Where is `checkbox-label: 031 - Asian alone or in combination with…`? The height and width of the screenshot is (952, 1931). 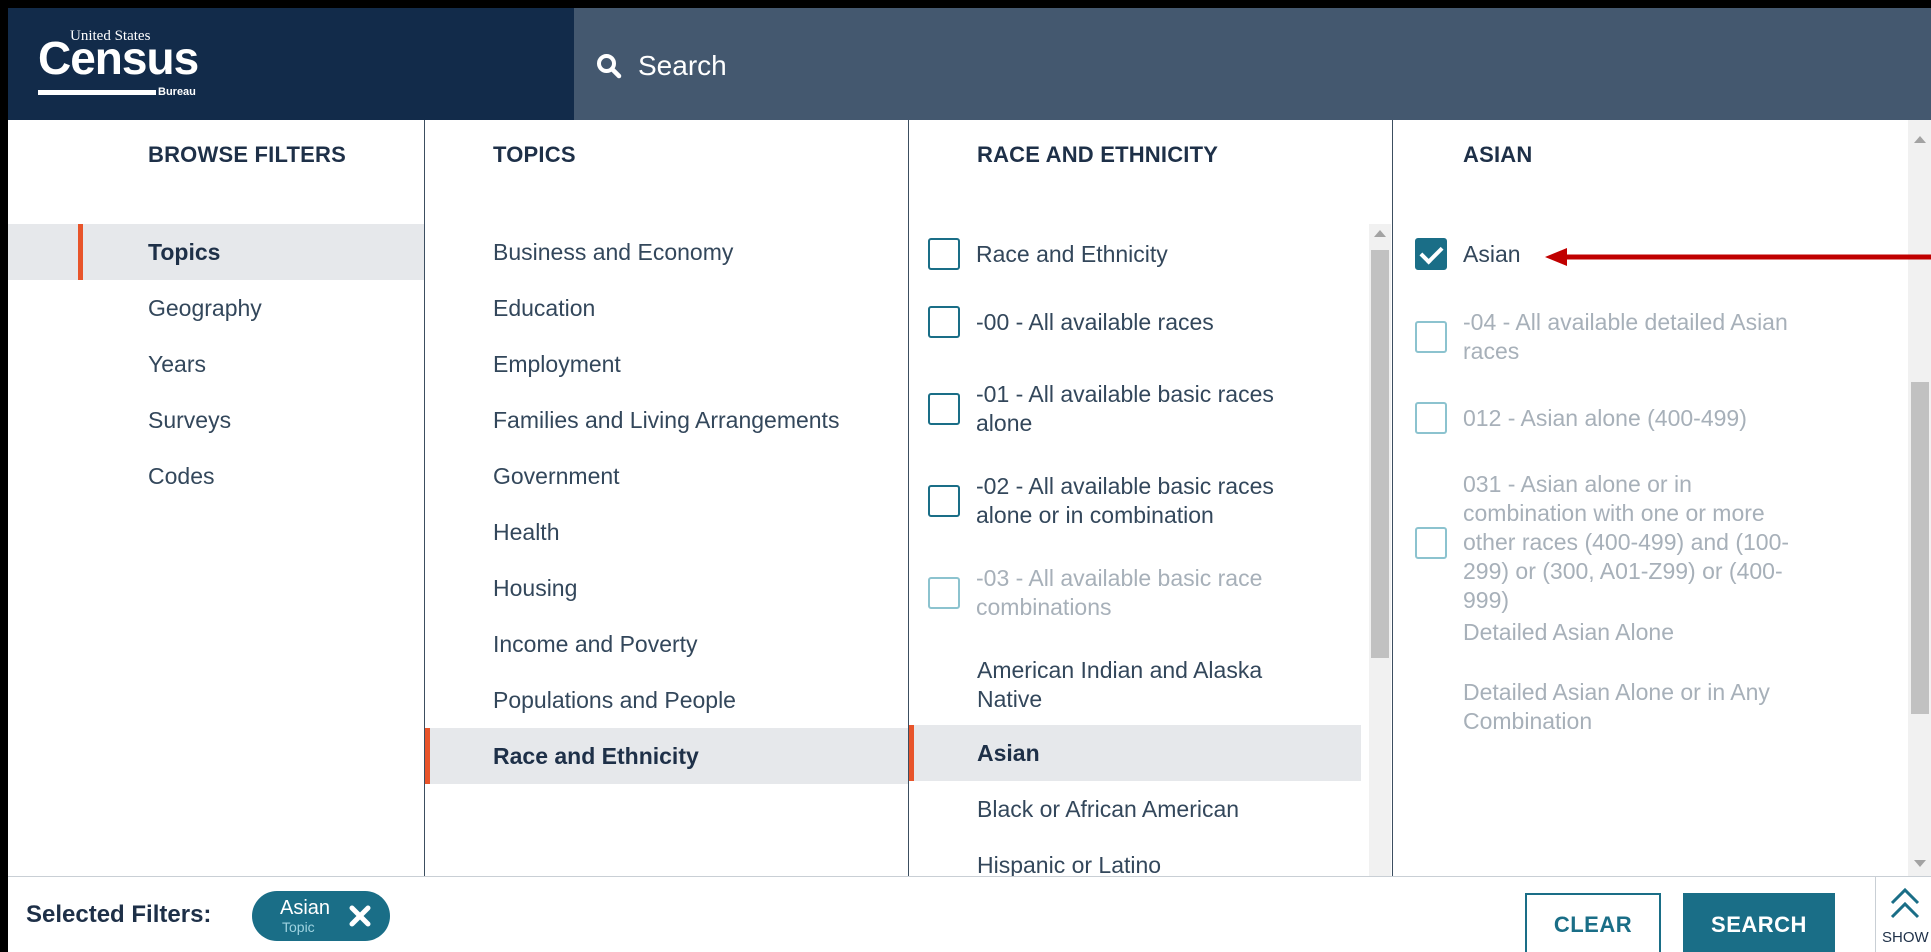 checkbox-label: 031 - Asian alone or in combination with… is located at coordinates (1626, 542).